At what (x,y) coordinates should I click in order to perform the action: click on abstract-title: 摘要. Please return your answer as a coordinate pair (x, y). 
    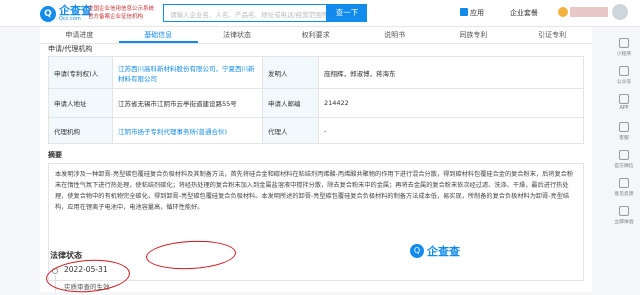
    Looking at the image, I should click on (55, 155).